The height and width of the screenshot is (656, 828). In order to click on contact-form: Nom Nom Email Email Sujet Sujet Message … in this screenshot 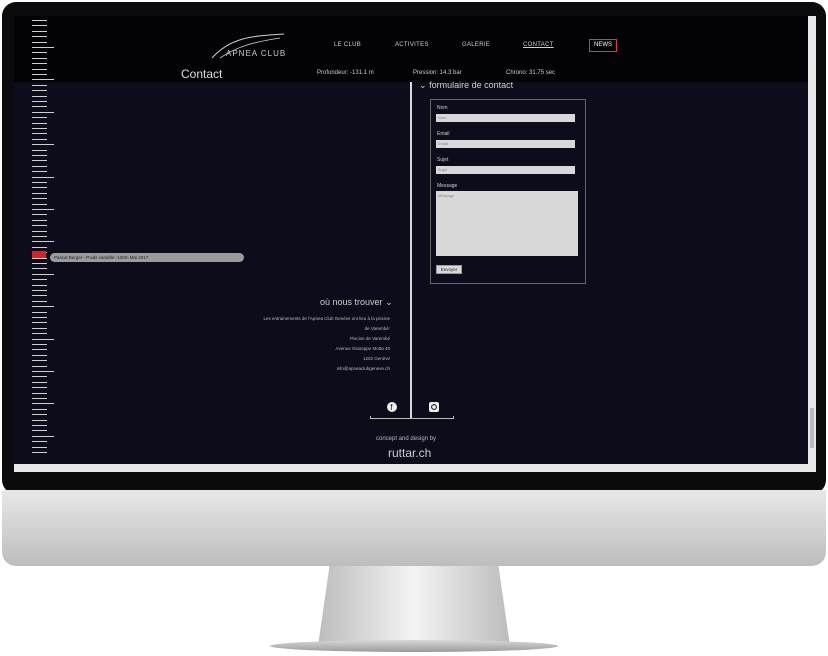, I will do `click(508, 191)`.